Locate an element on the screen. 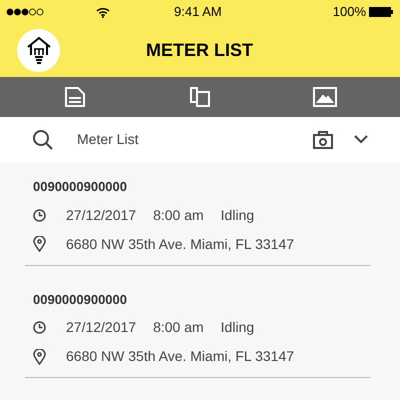  chevron-down-icon is located at coordinates (361, 139).